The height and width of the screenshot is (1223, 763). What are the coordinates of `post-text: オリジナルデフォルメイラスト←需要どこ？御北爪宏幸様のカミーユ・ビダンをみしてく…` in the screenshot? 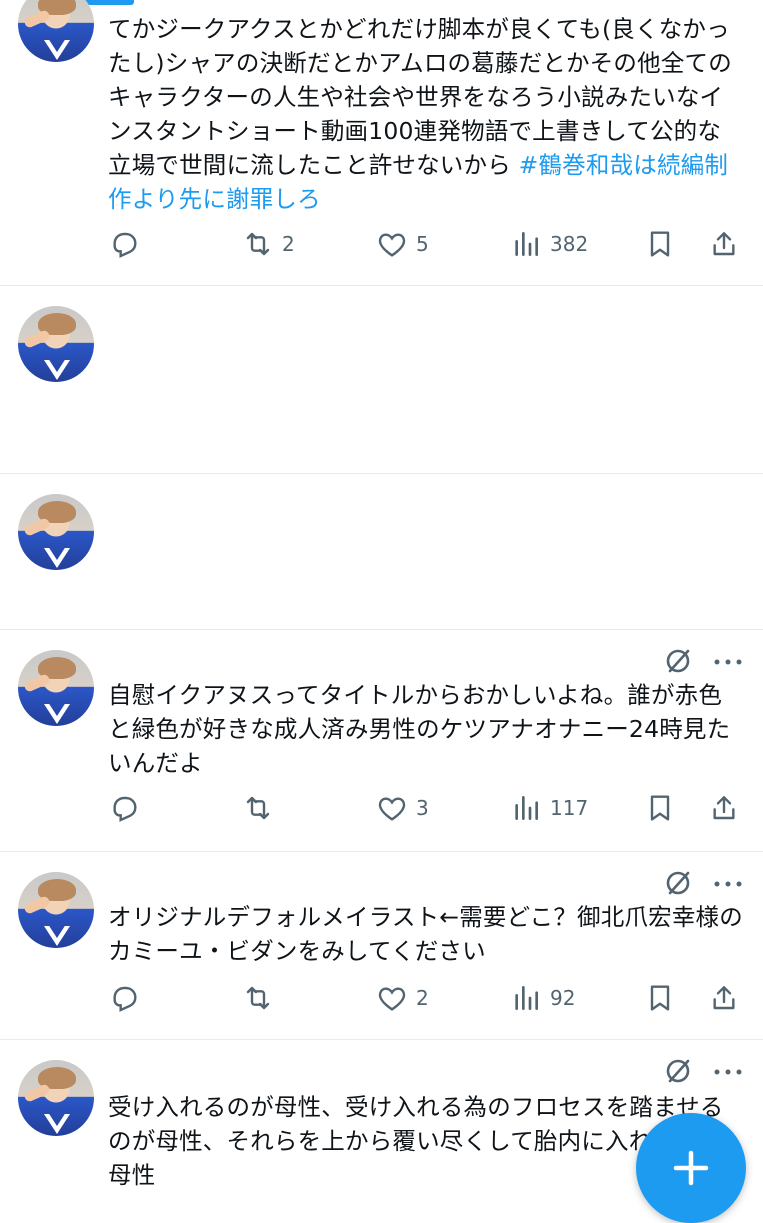 It's located at (425, 934).